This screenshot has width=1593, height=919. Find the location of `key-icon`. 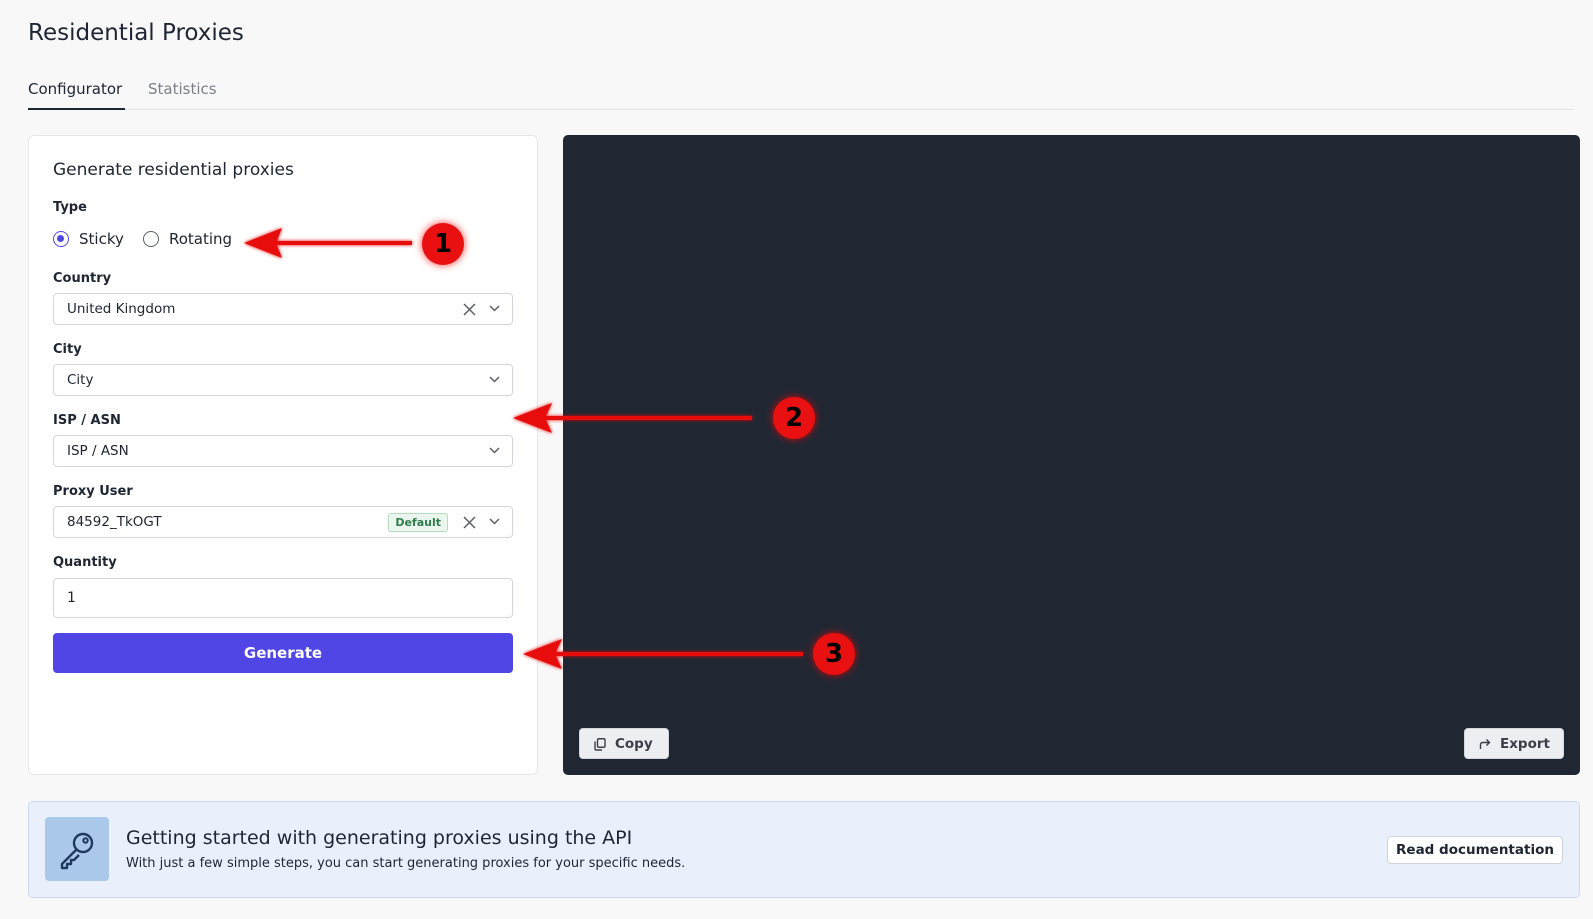

key-icon is located at coordinates (77, 851).